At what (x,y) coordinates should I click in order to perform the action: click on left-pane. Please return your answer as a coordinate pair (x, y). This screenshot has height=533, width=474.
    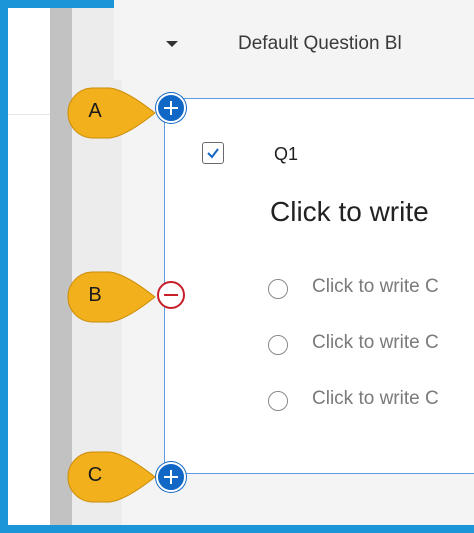
    Looking at the image, I should click on (29, 266).